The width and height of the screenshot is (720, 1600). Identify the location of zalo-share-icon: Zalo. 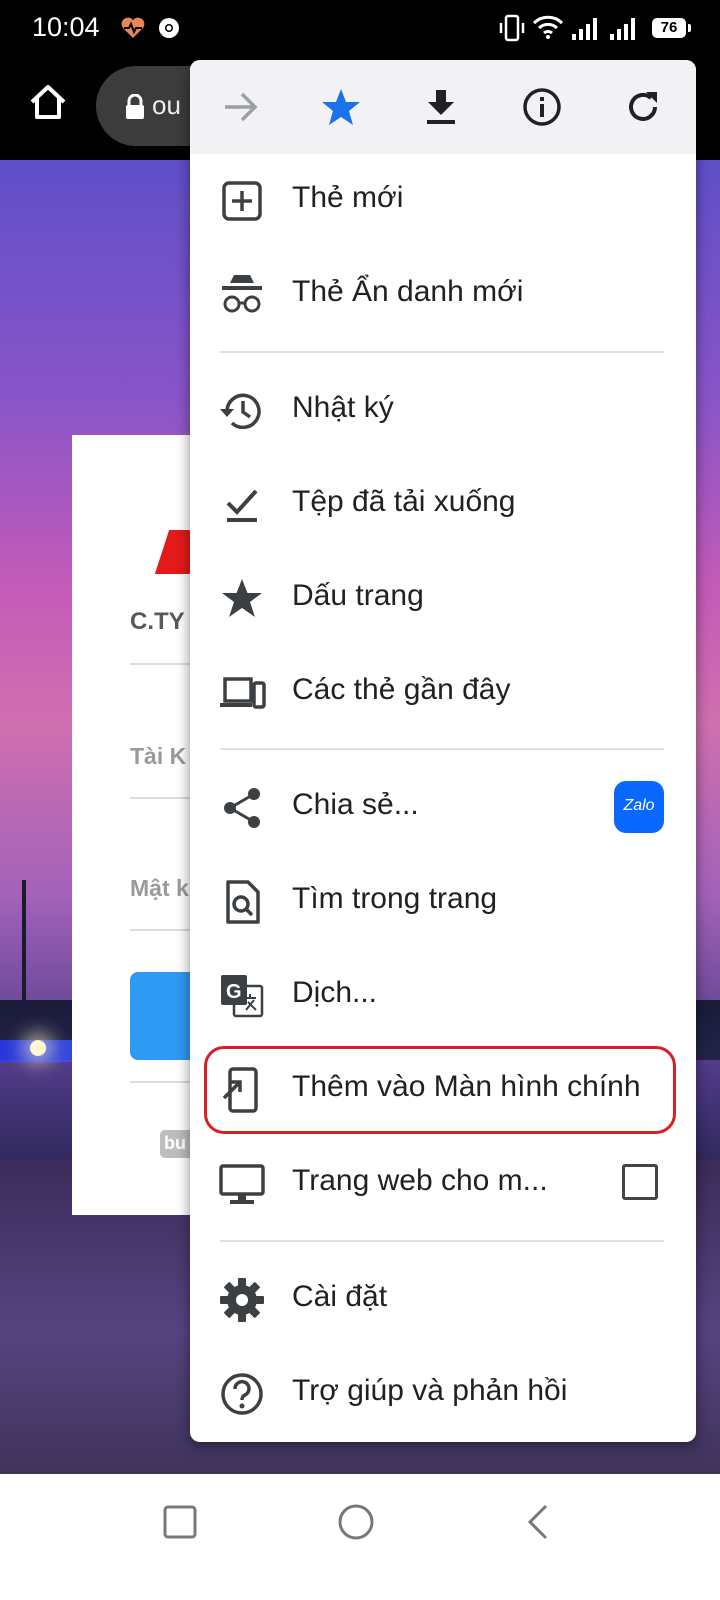
(639, 807).